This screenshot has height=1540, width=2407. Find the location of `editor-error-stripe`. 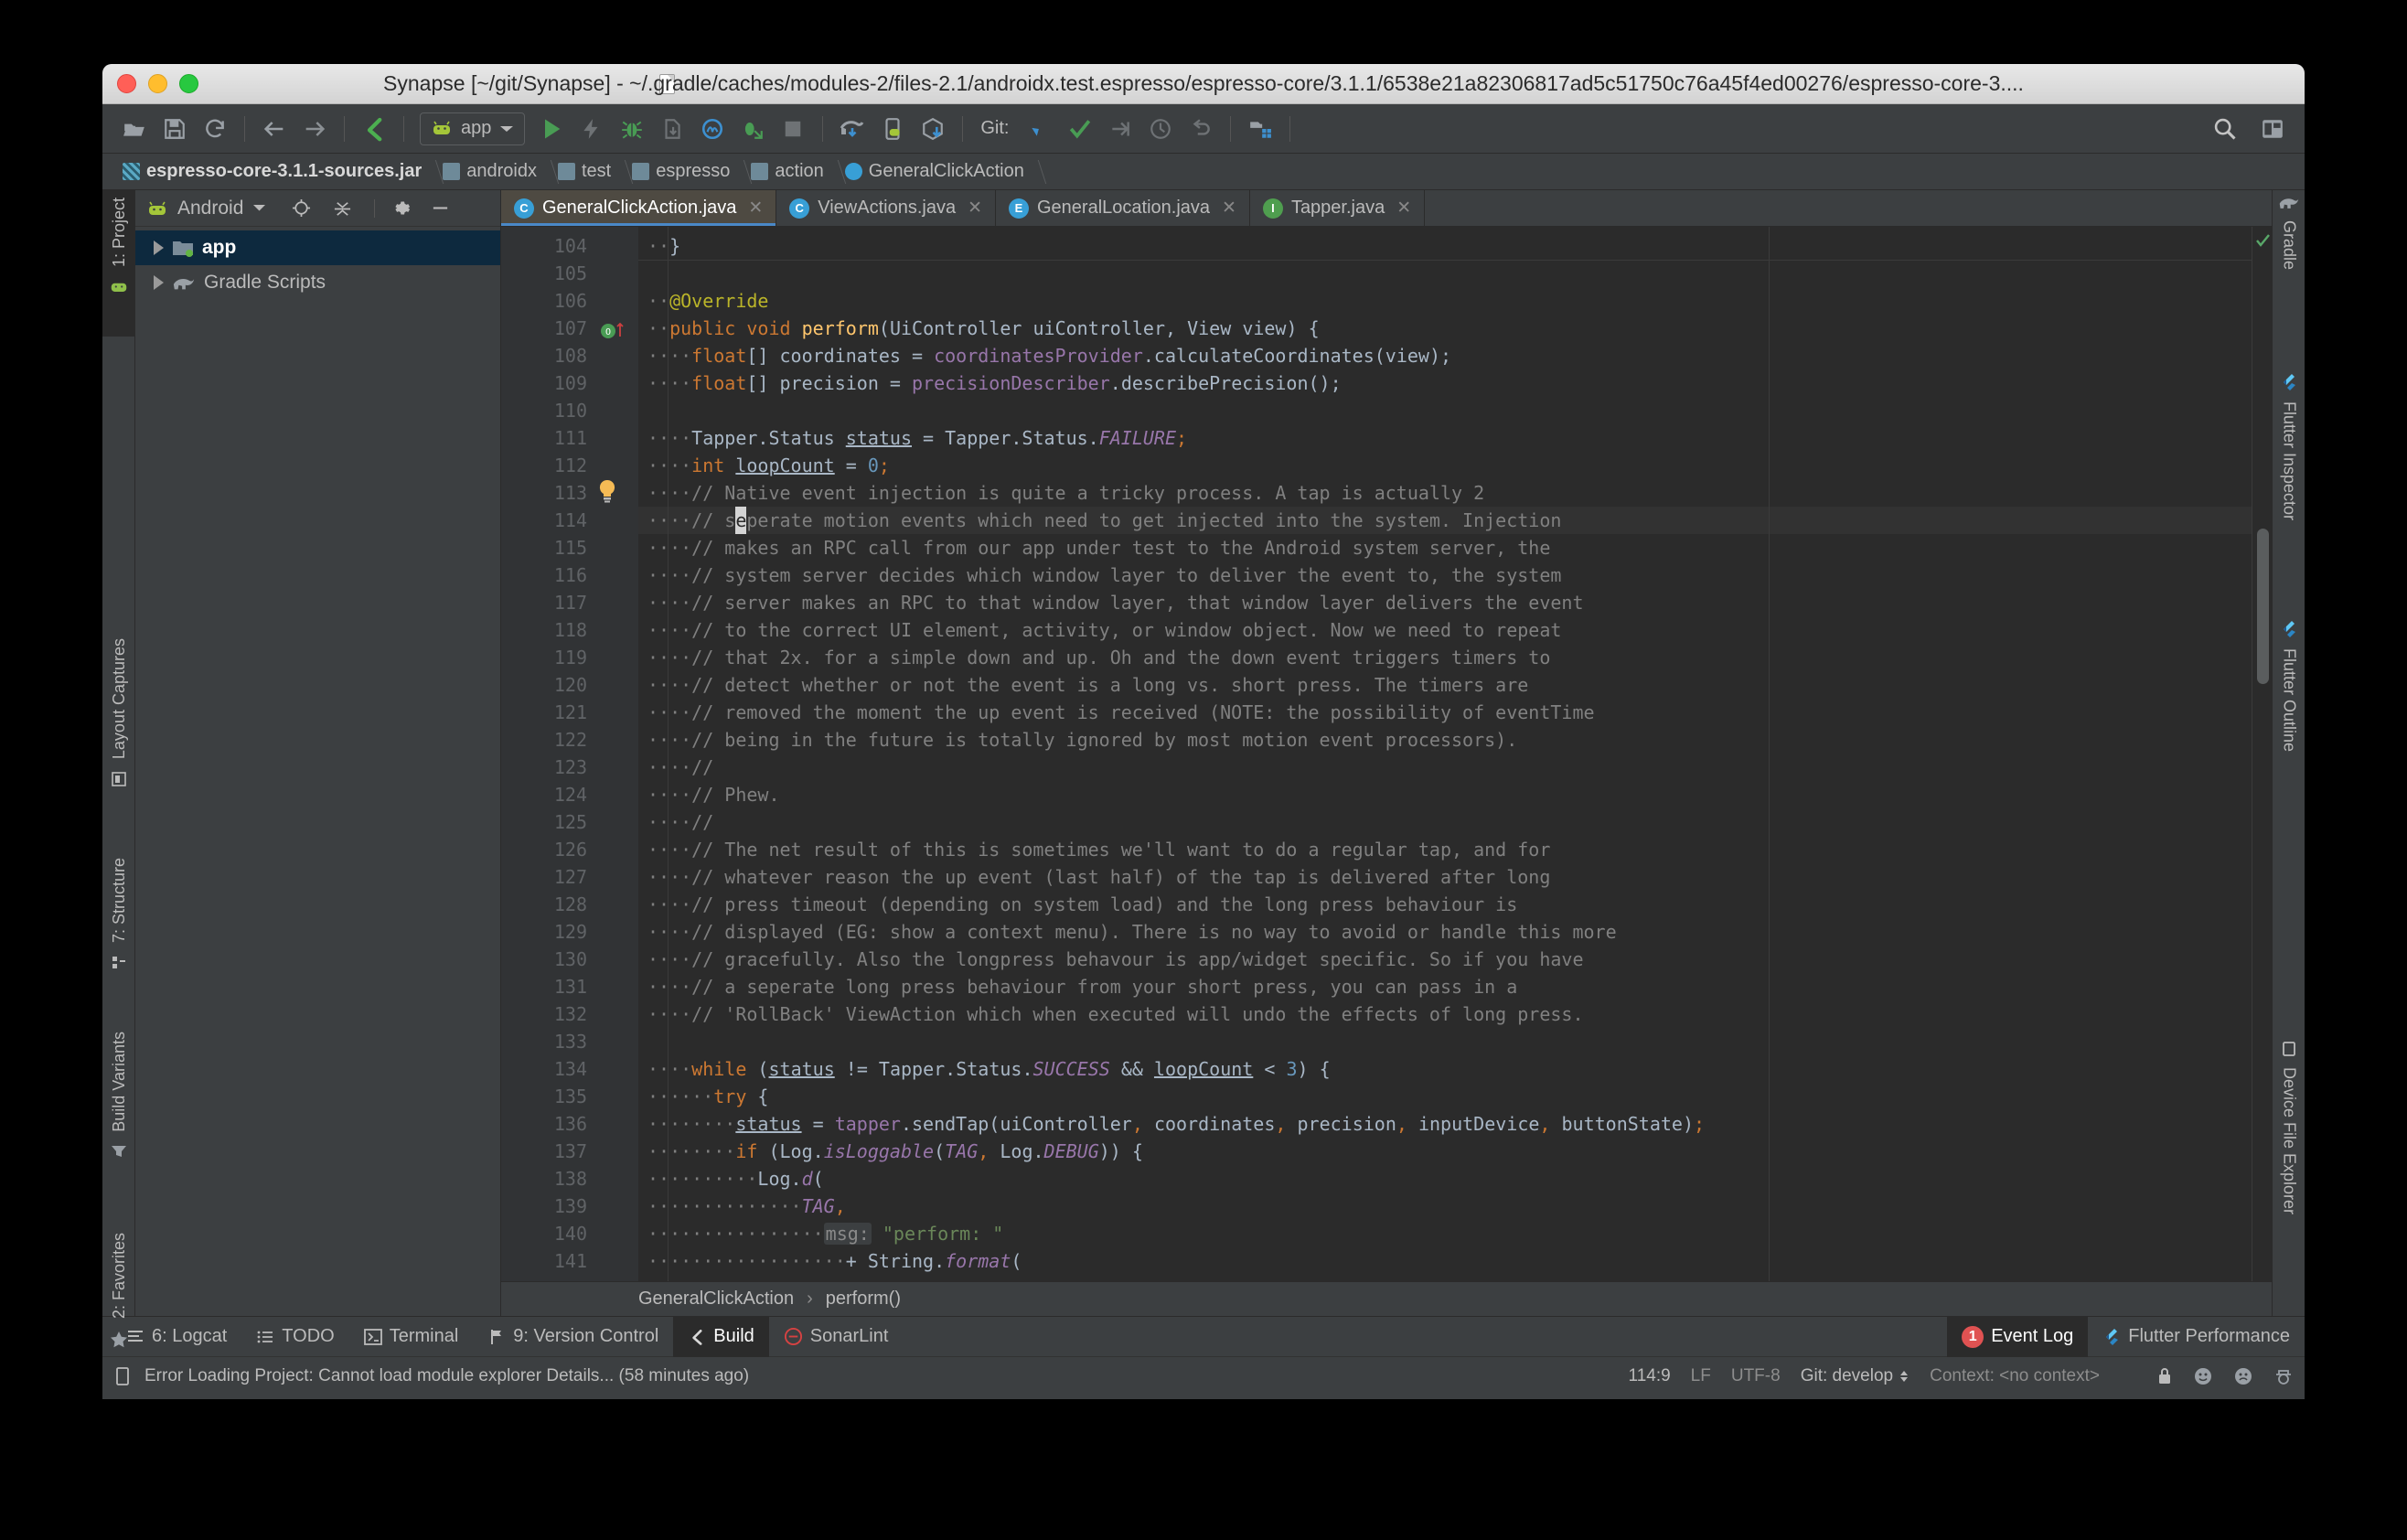

editor-error-stripe is located at coordinates (2262, 754).